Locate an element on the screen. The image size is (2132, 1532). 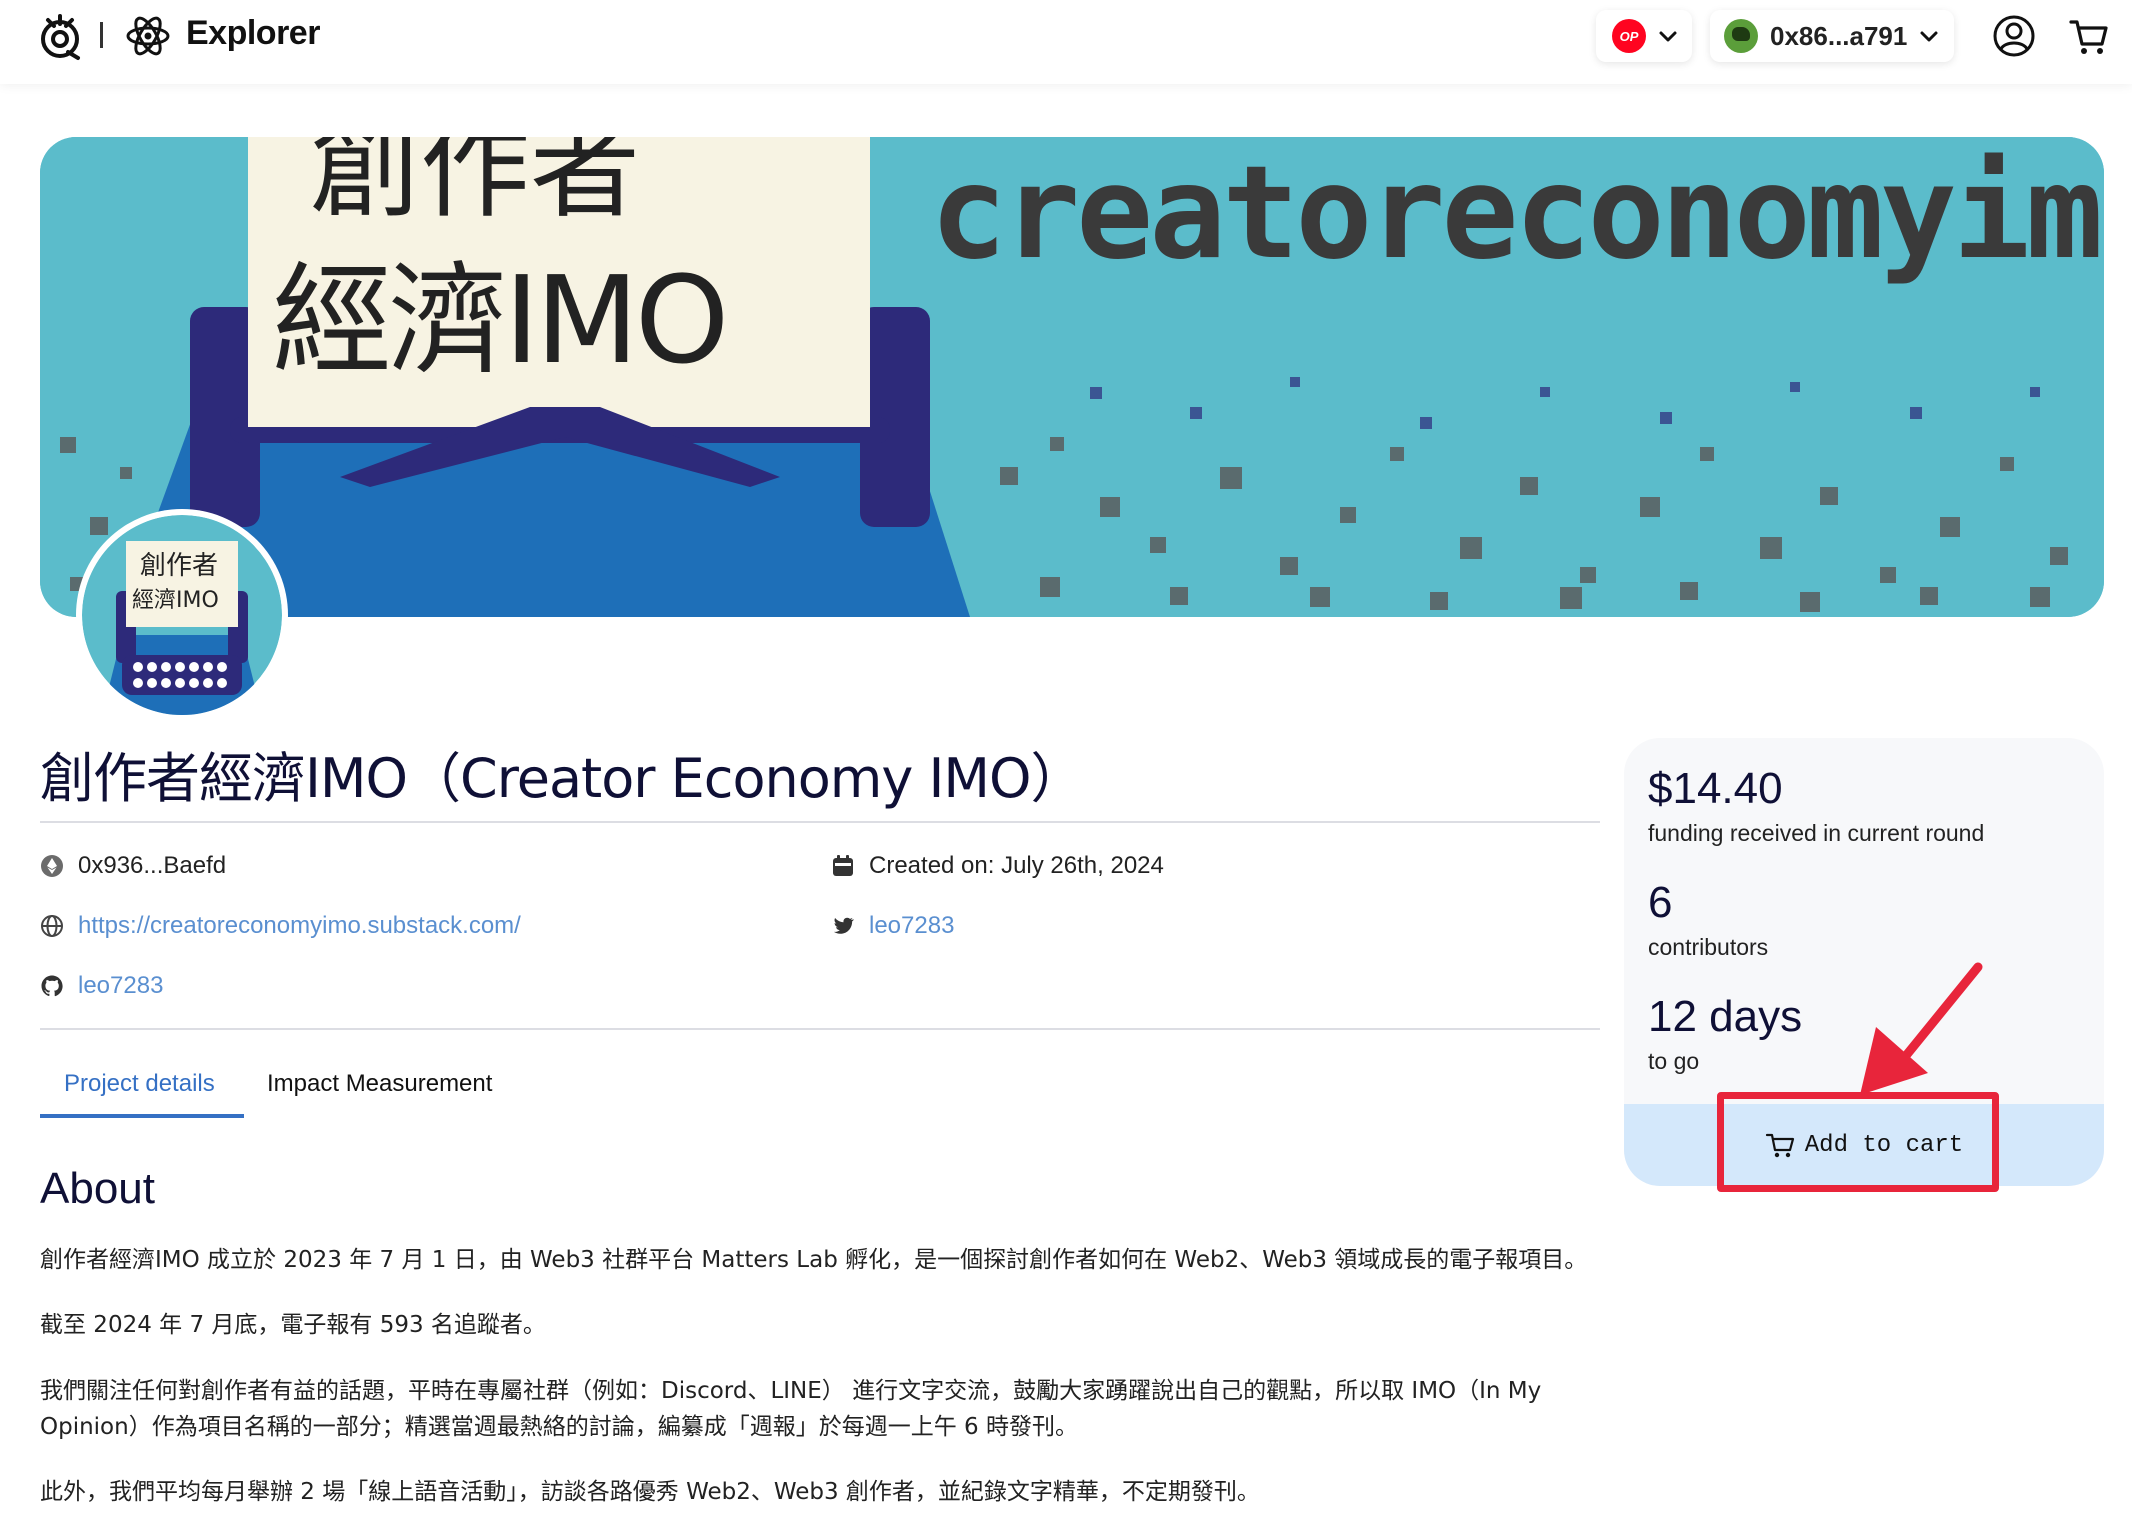
logo-divider is located at coordinates (101, 35).